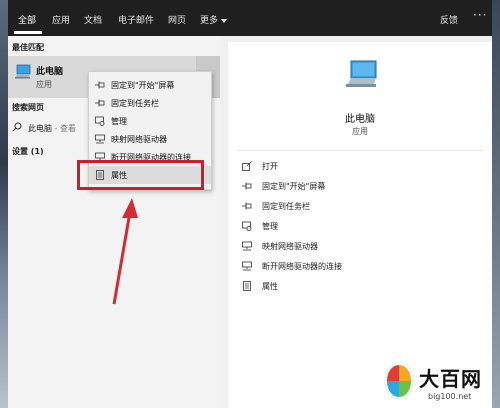 The width and height of the screenshot is (500, 408). I want to click on context-menu-label: 固定到任务栏, so click(135, 103).